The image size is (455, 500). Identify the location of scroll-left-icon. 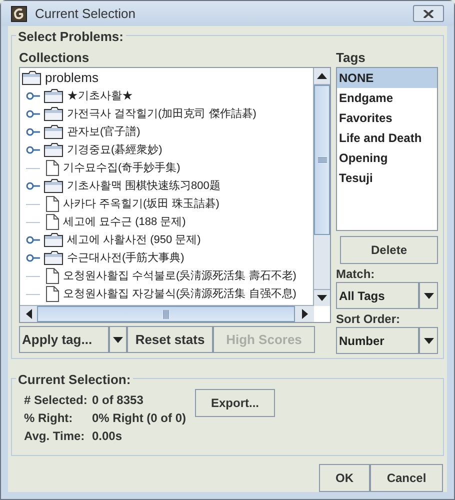
(29, 314).